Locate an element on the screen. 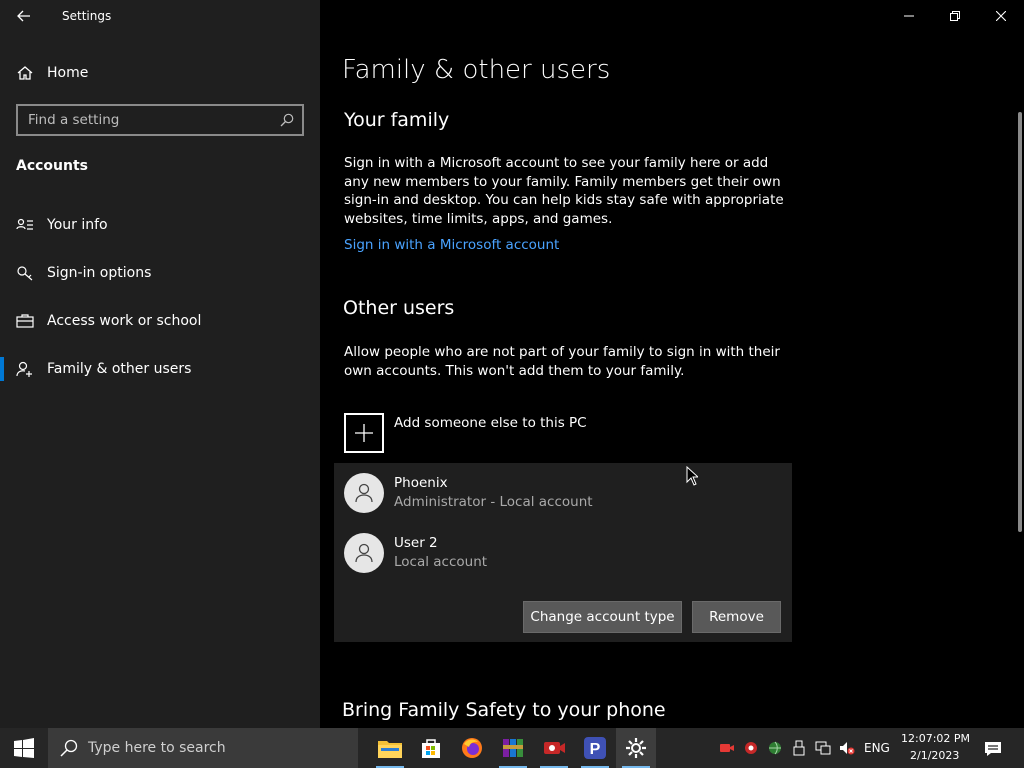 Image resolution: width=1024 pixels, height=768 pixels. sidebar-item-family-other-users: Family & other users is located at coordinates (160, 369).